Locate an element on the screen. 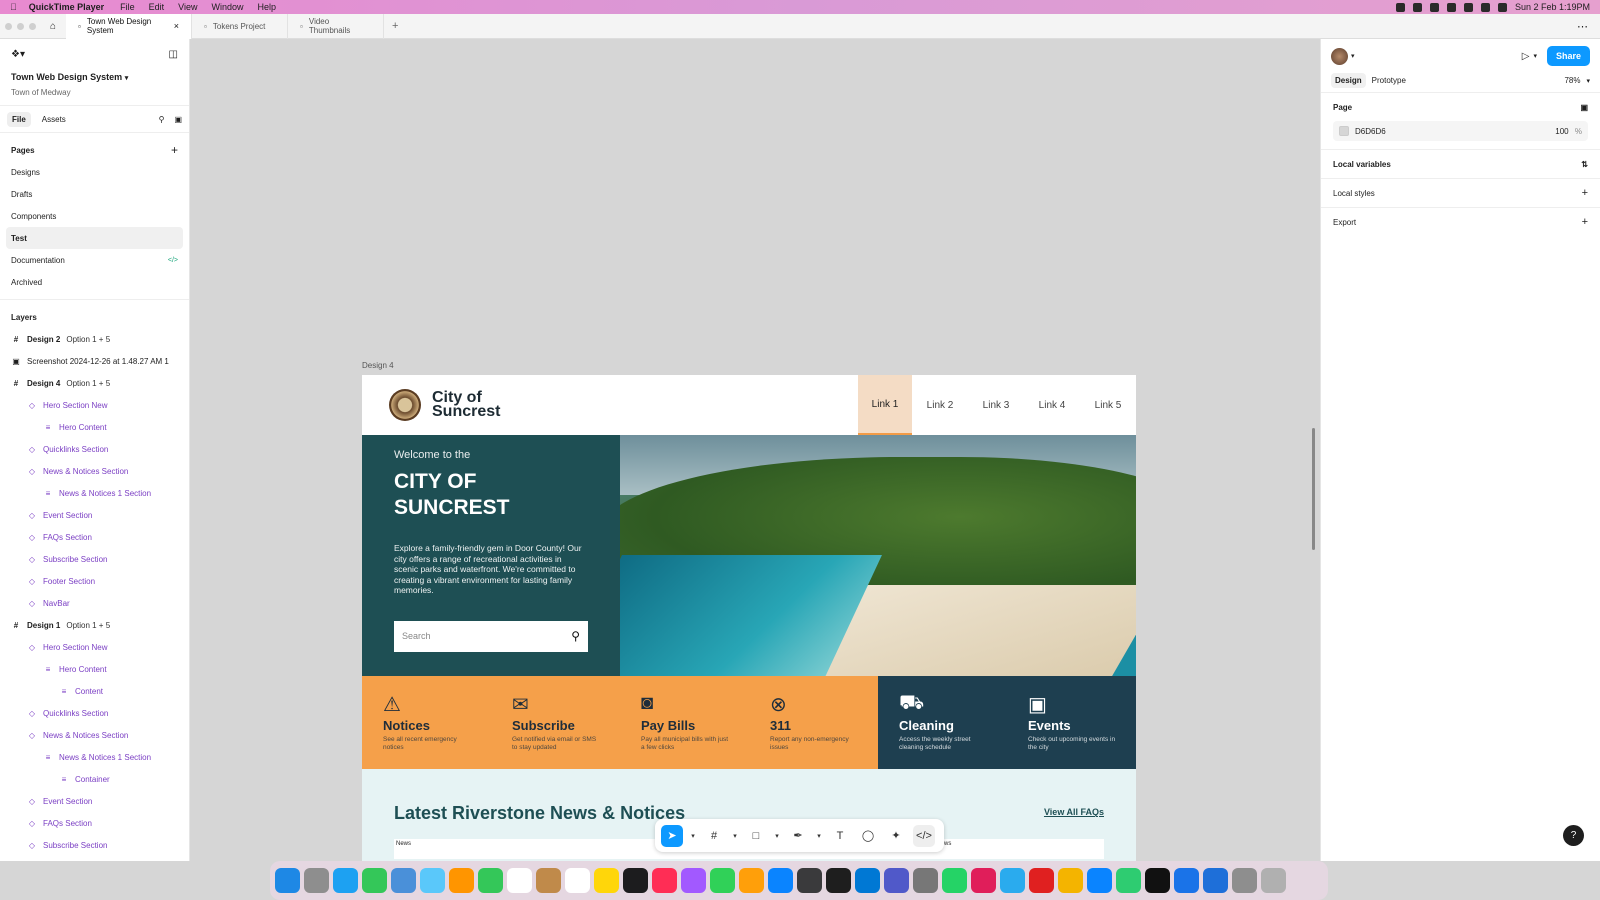 This screenshot has height=900, width=1600. layer-item: ◇ Hero Section New is located at coordinates (94, 405).